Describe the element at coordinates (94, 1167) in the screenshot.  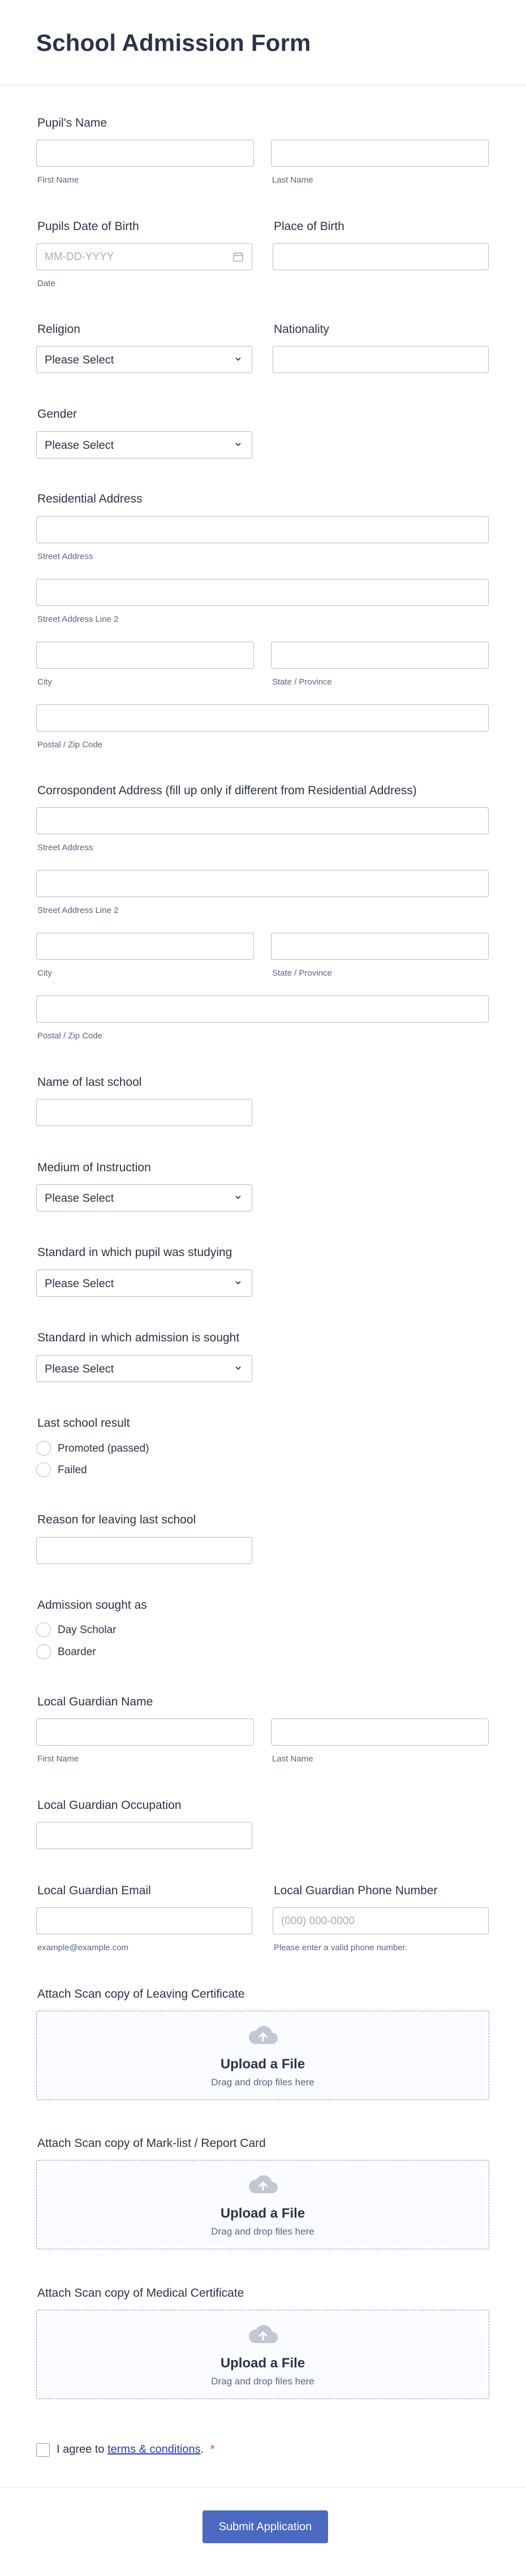
I see `medium-label: Medium of Instruction` at that location.